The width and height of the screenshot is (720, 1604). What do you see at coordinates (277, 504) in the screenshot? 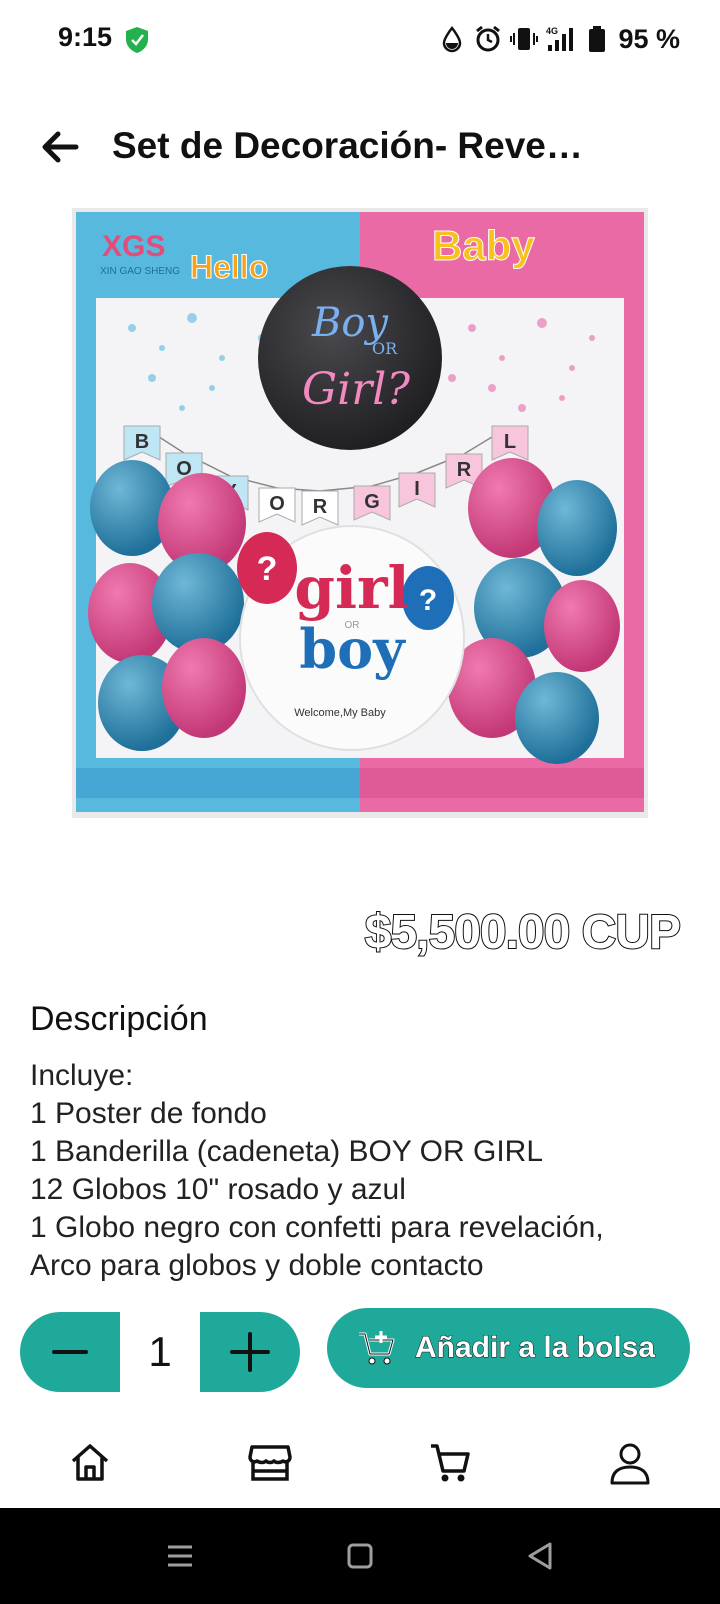
I see `banner-letter: O` at bounding box center [277, 504].